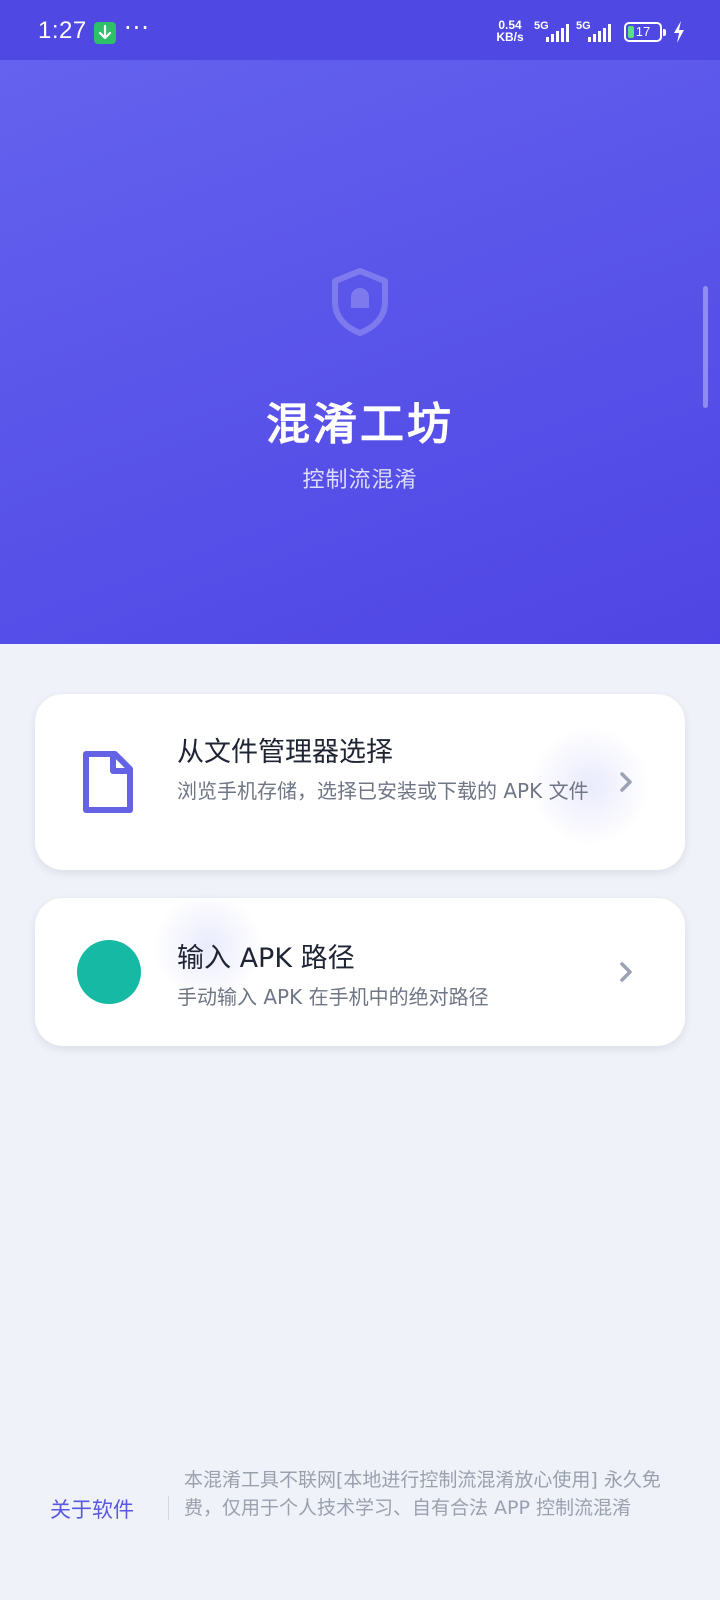 This screenshot has height=1600, width=720. I want to click on battery-level: 17, so click(643, 31).